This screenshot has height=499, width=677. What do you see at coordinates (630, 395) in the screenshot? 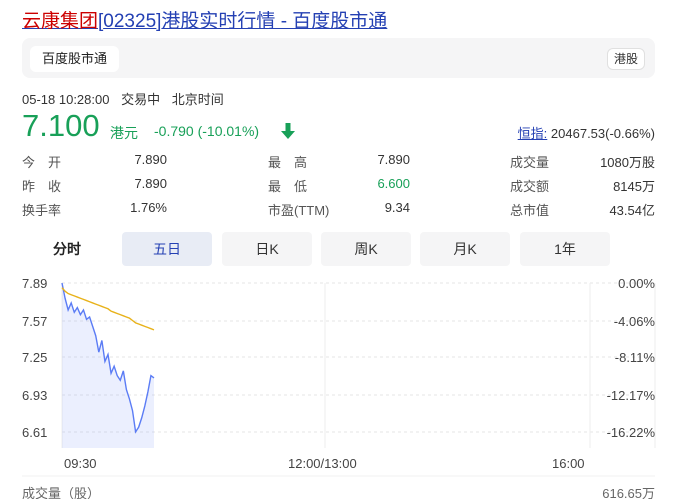
I see `y-tick-right: -12.17%` at bounding box center [630, 395].